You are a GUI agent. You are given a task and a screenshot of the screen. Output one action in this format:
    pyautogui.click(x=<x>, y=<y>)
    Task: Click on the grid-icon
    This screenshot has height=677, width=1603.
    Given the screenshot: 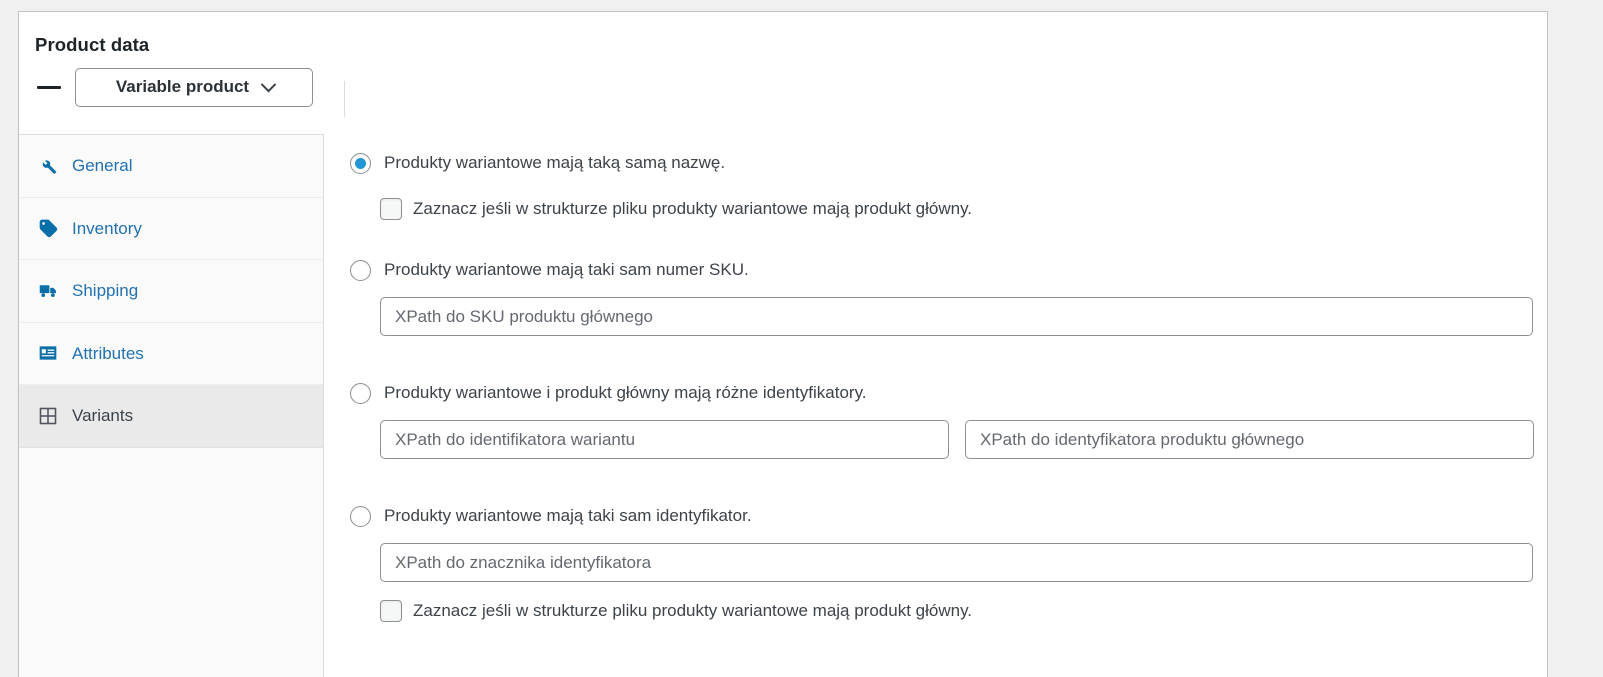 What is the action you would take?
    pyautogui.click(x=48, y=416)
    